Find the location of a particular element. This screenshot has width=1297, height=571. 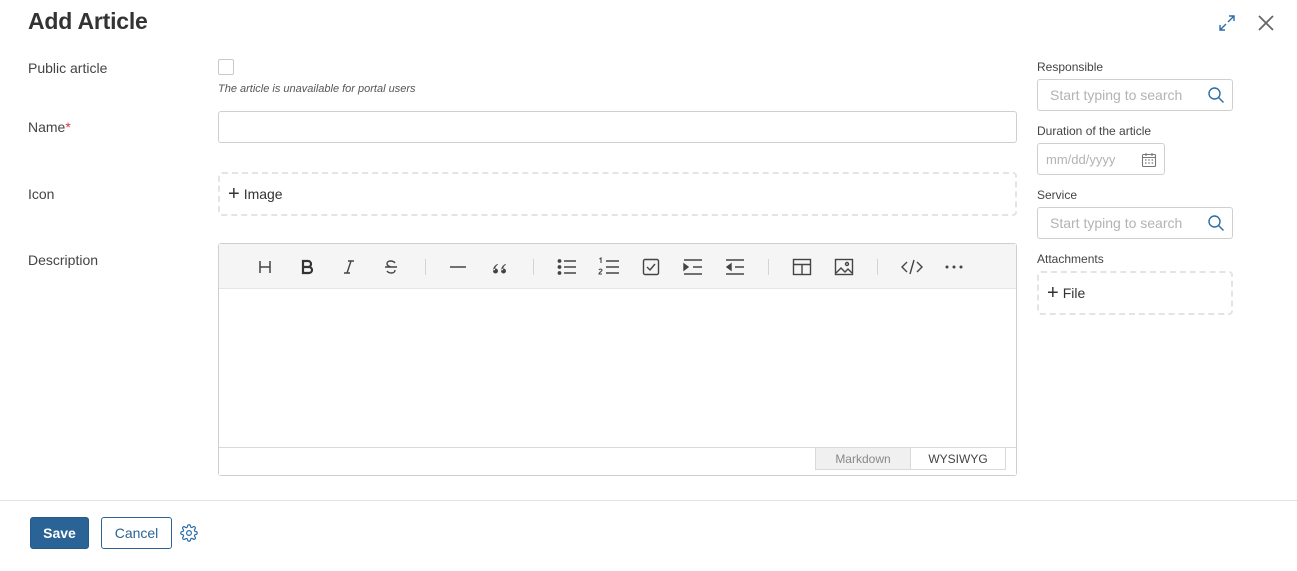

checklist-icon is located at coordinates (651, 267).